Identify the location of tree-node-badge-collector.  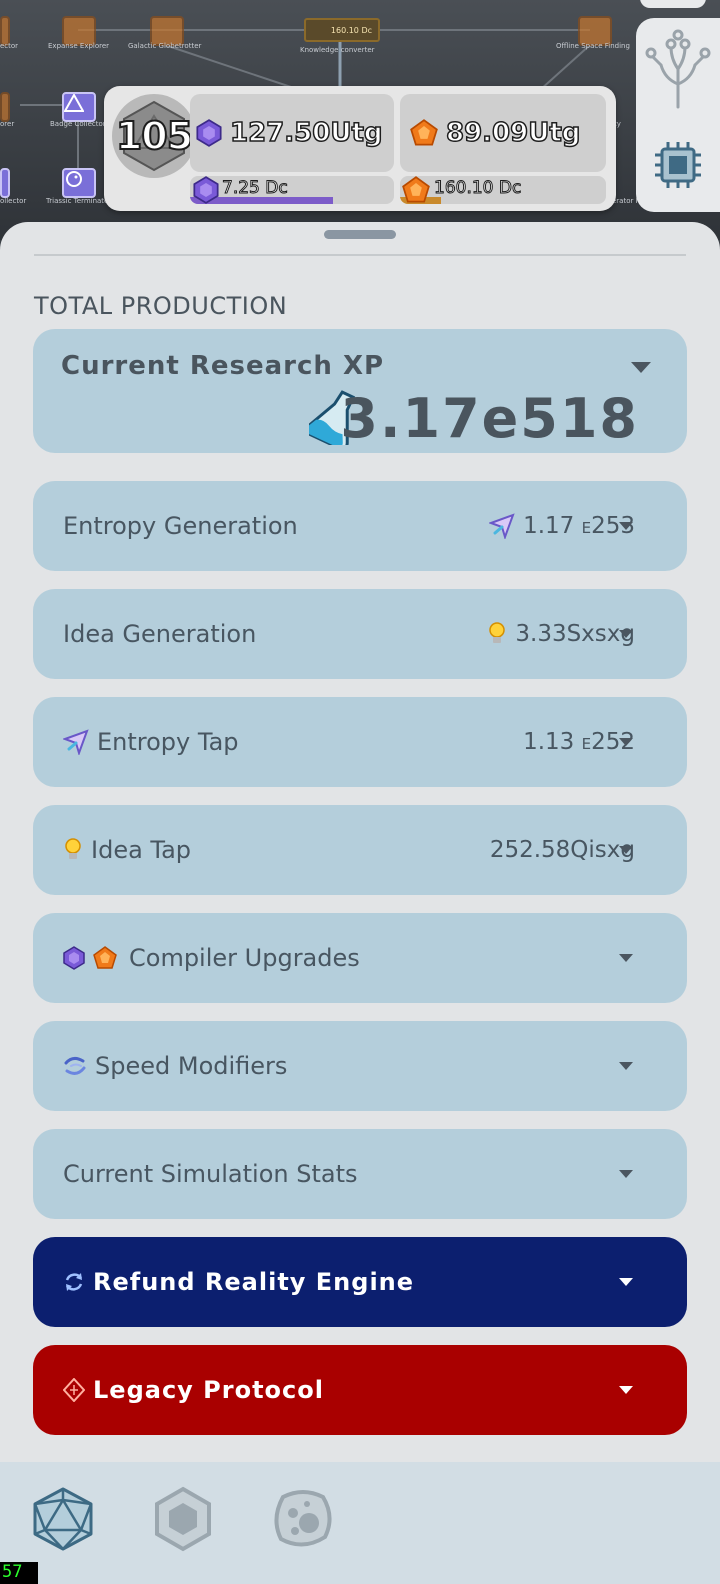
(79, 107).